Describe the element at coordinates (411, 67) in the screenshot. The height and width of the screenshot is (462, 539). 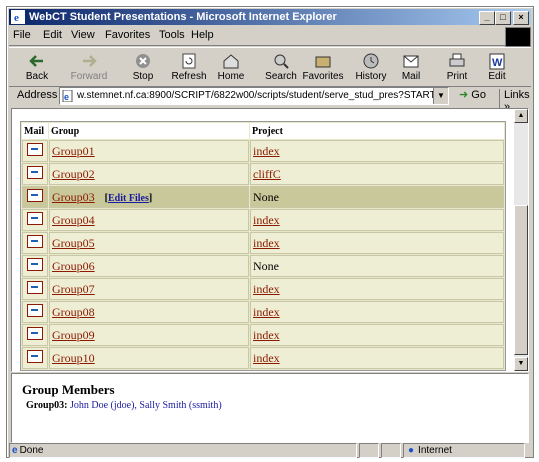
I see `mail-button: Mail` at that location.